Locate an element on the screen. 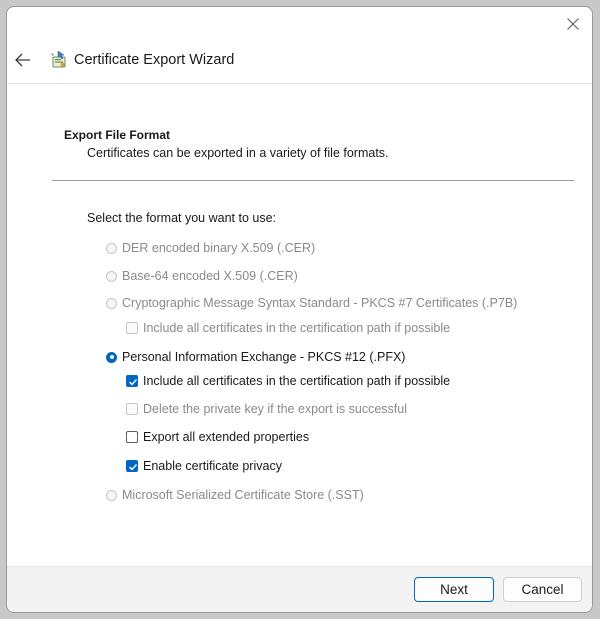 The image size is (600, 619). format-prompt: Select the format you want to use: is located at coordinates (181, 218).